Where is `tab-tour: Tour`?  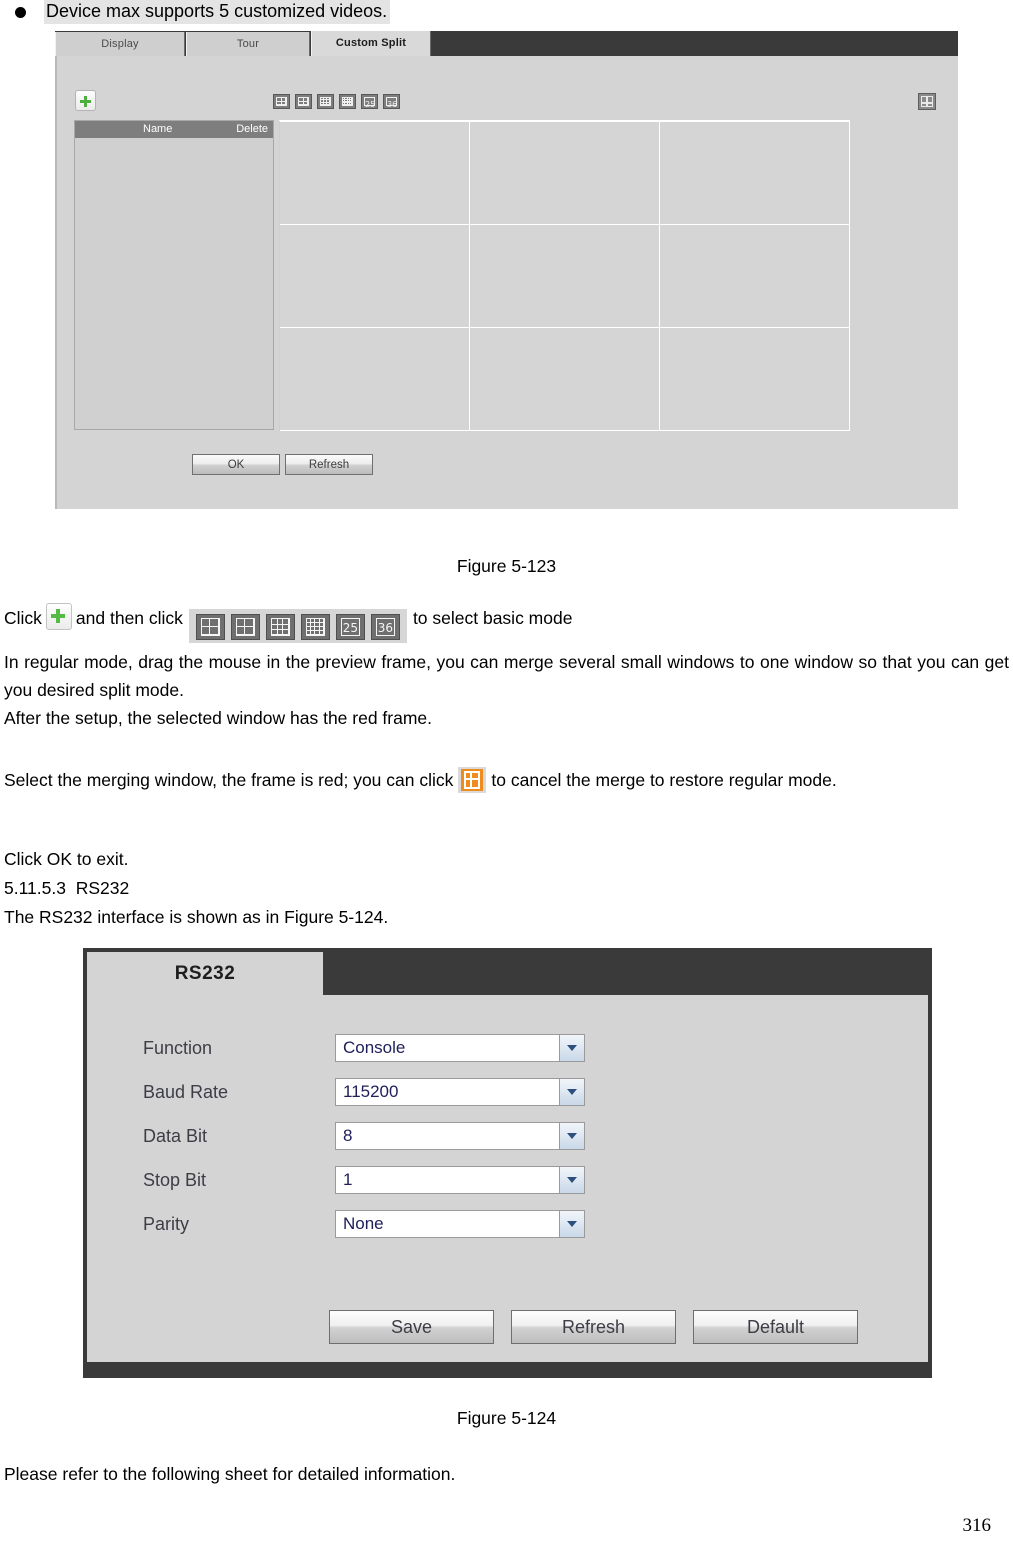
tab-tour: Tour is located at coordinates (248, 44).